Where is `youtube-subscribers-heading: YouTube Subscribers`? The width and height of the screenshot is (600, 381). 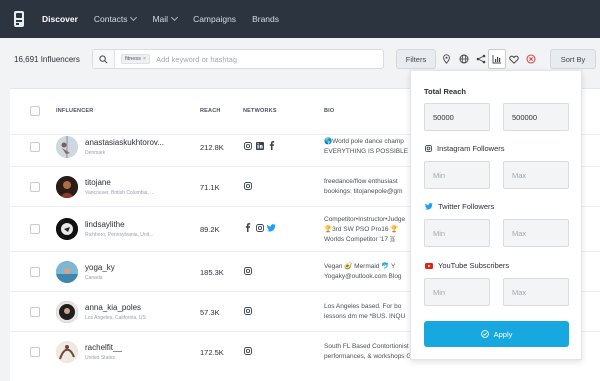 youtube-subscribers-heading: YouTube Subscribers is located at coordinates (467, 265).